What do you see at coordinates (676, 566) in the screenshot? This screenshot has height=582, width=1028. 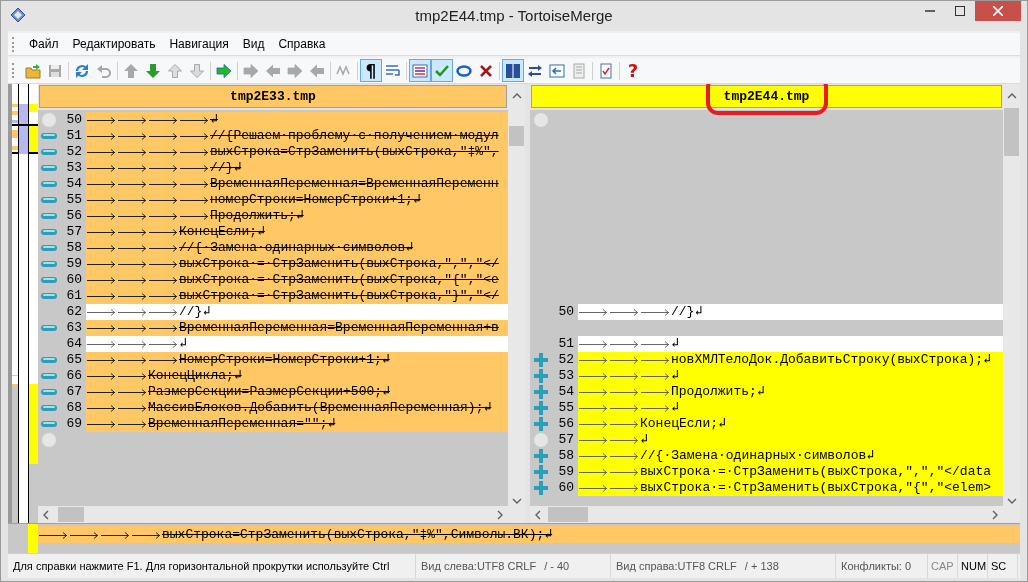 I see `status-text: Вид справа:UTF8 CRLF` at bounding box center [676, 566].